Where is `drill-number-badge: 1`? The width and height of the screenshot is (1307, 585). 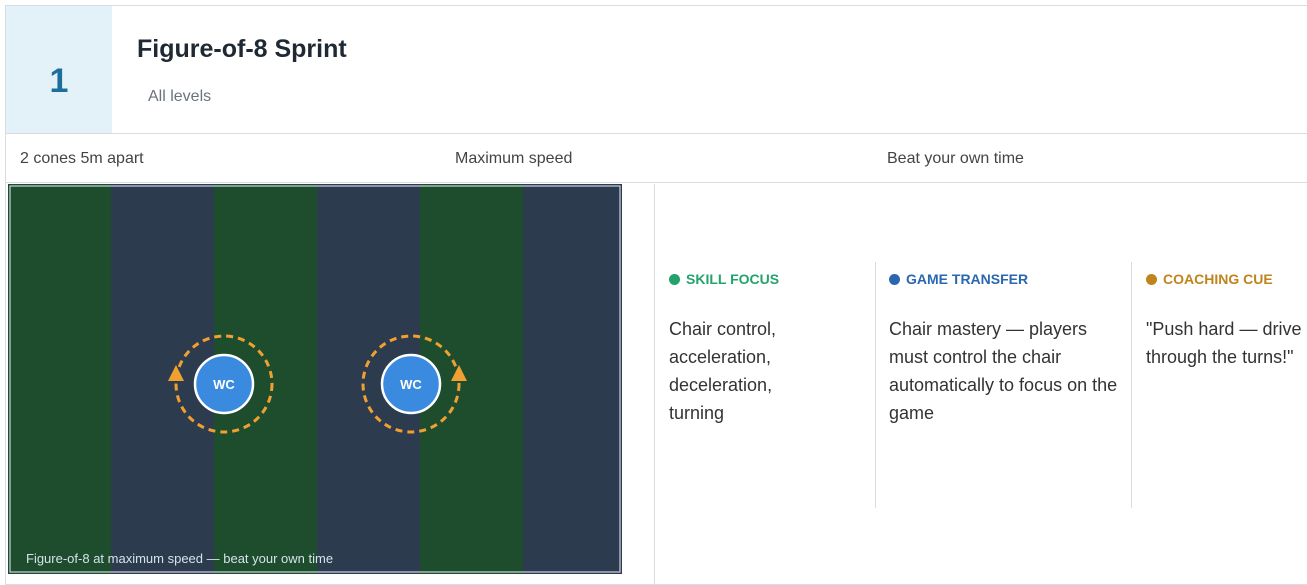
drill-number-badge: 1 is located at coordinates (59, 69).